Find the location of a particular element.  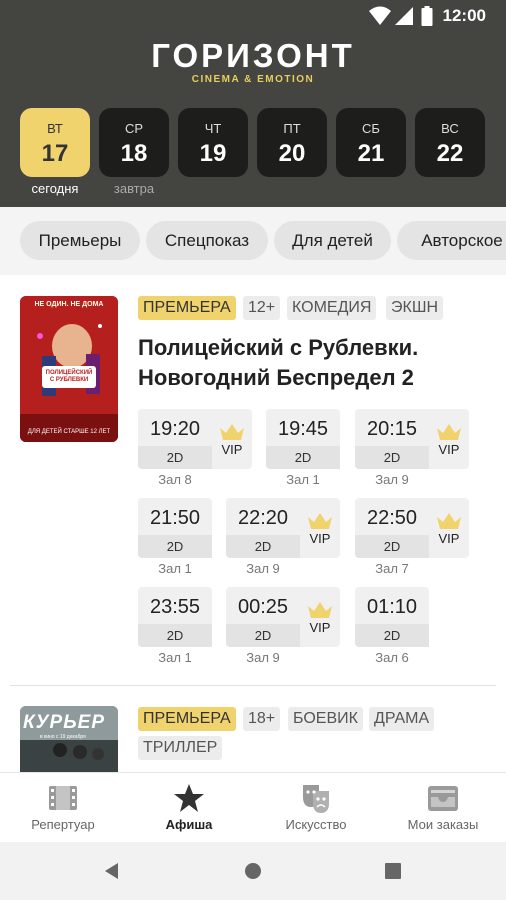

session-hall: Зал 9 is located at coordinates (263, 568).